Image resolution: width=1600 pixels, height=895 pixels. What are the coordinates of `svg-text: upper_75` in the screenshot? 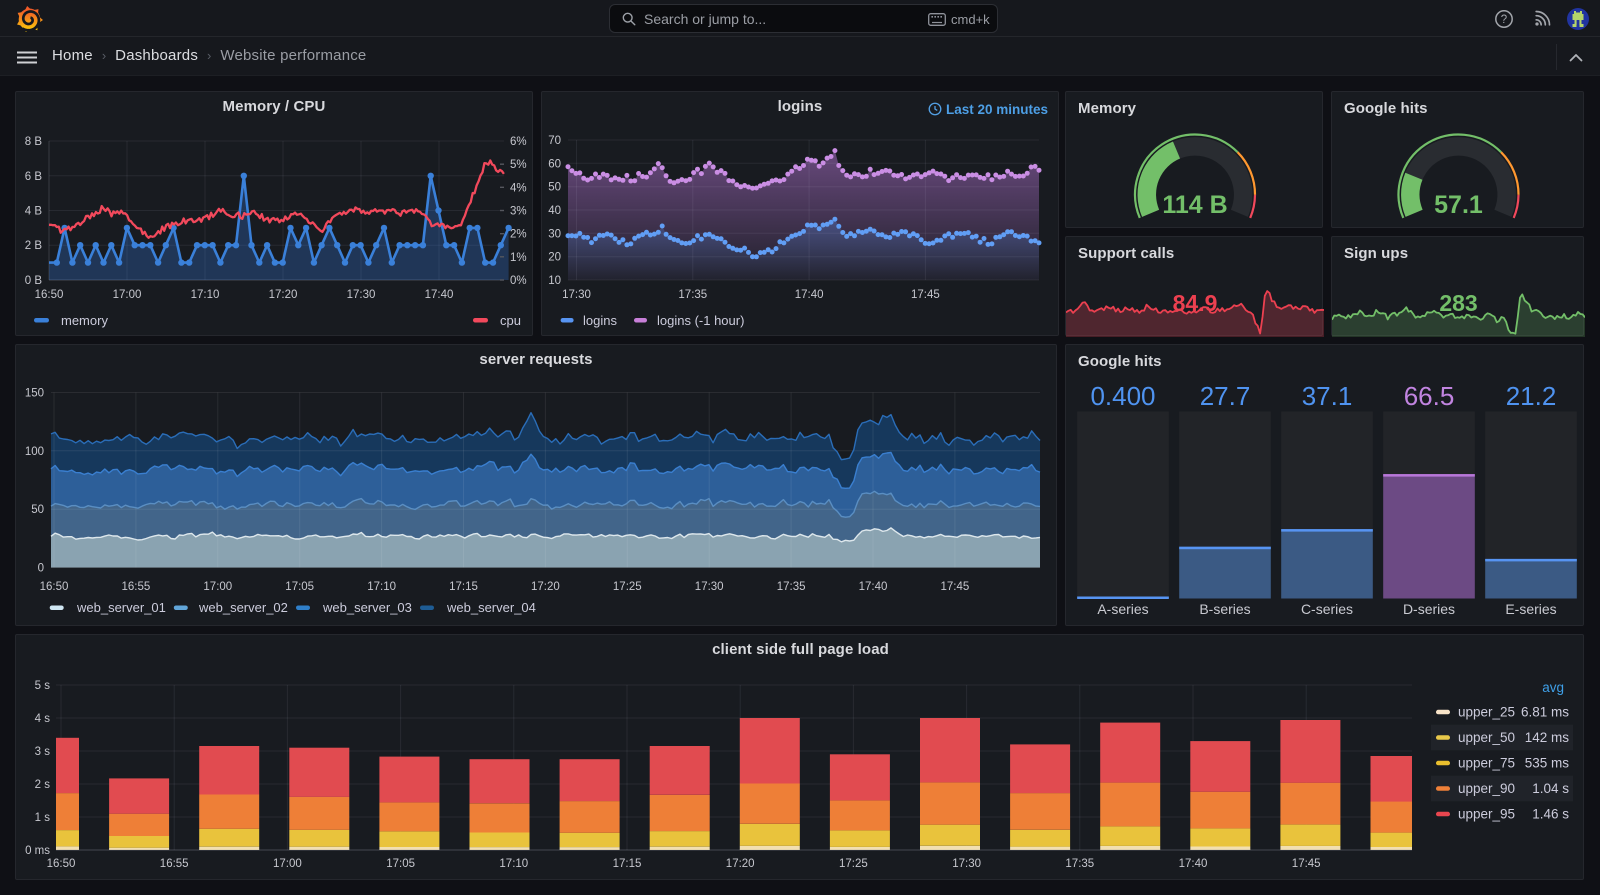 It's located at (1486, 763).